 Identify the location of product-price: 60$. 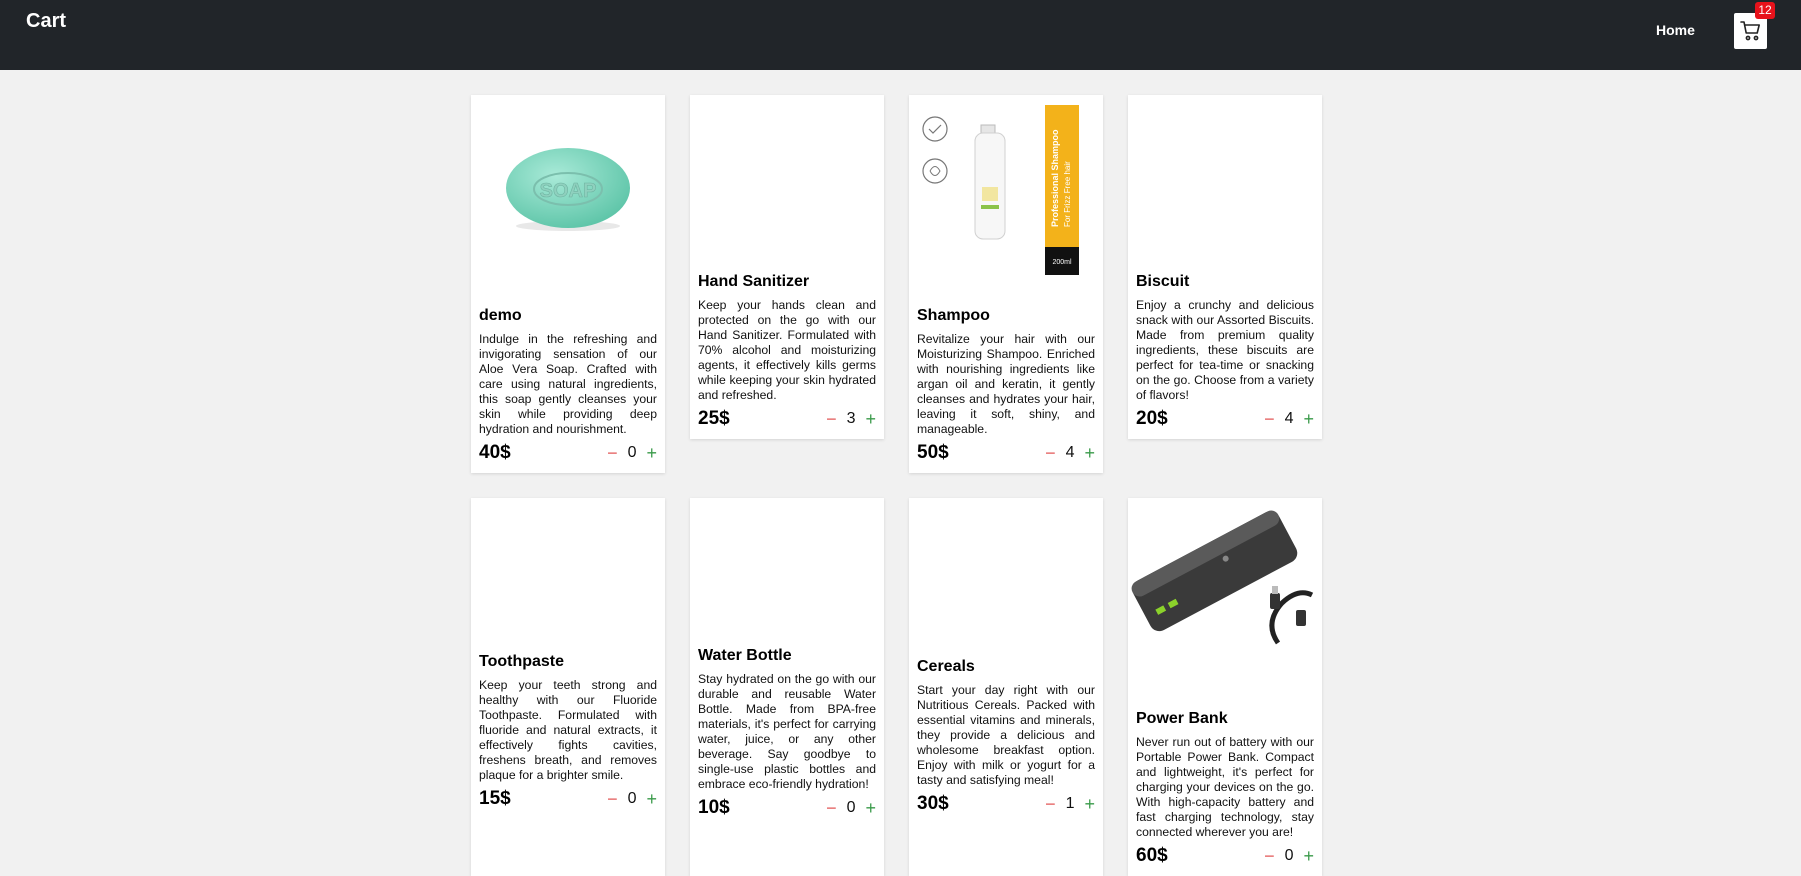
(1152, 855).